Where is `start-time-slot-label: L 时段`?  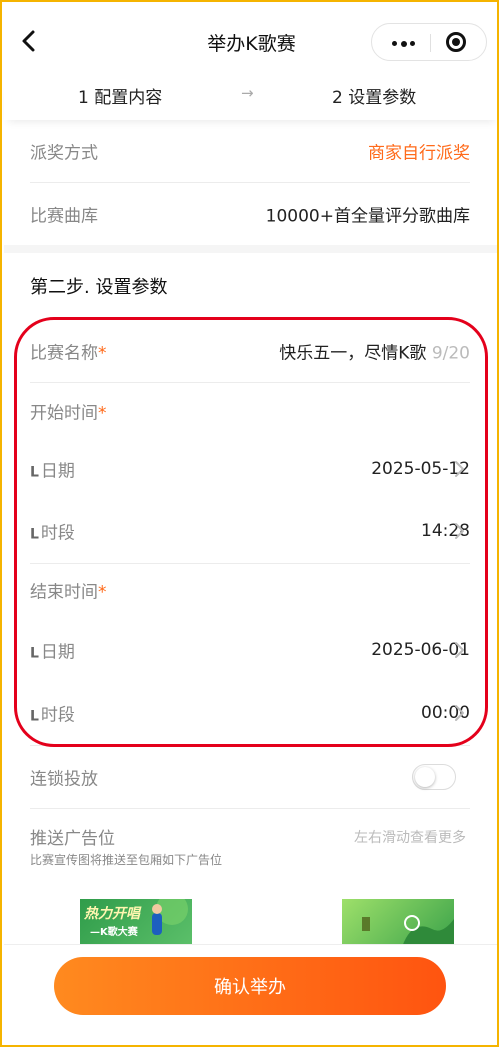 start-time-slot-label: L 时段 is located at coordinates (52, 531).